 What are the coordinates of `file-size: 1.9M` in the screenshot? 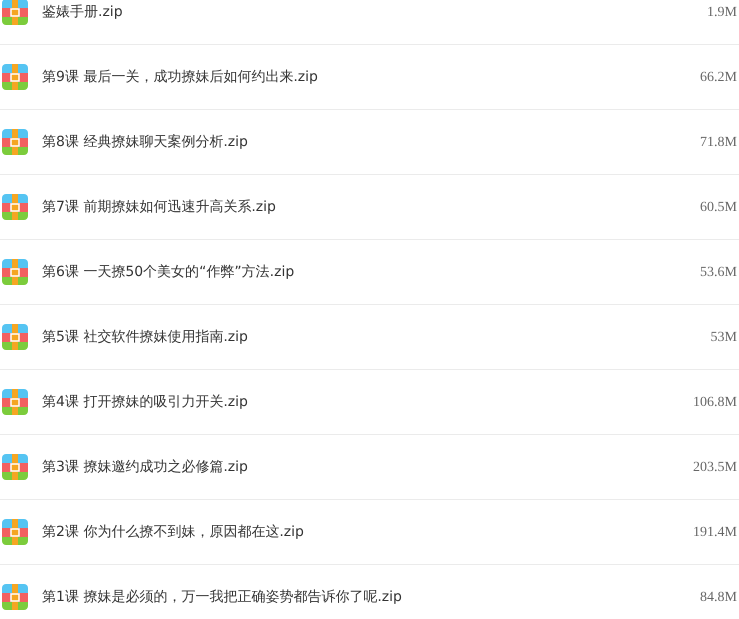 It's located at (722, 13).